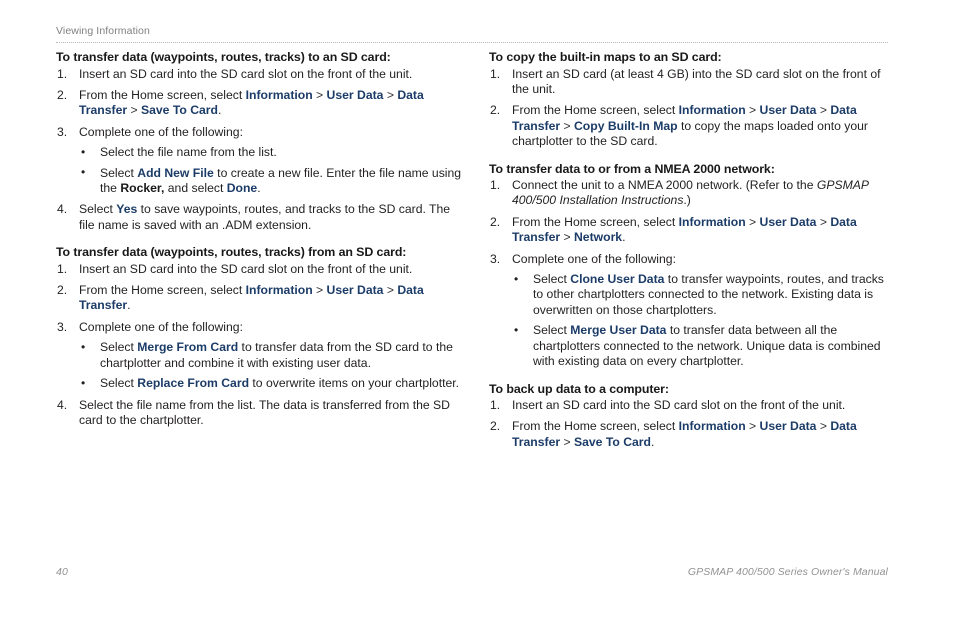 The image size is (954, 618). What do you see at coordinates (188, 347) in the screenshot?
I see `ui-label: Merge From Card` at bounding box center [188, 347].